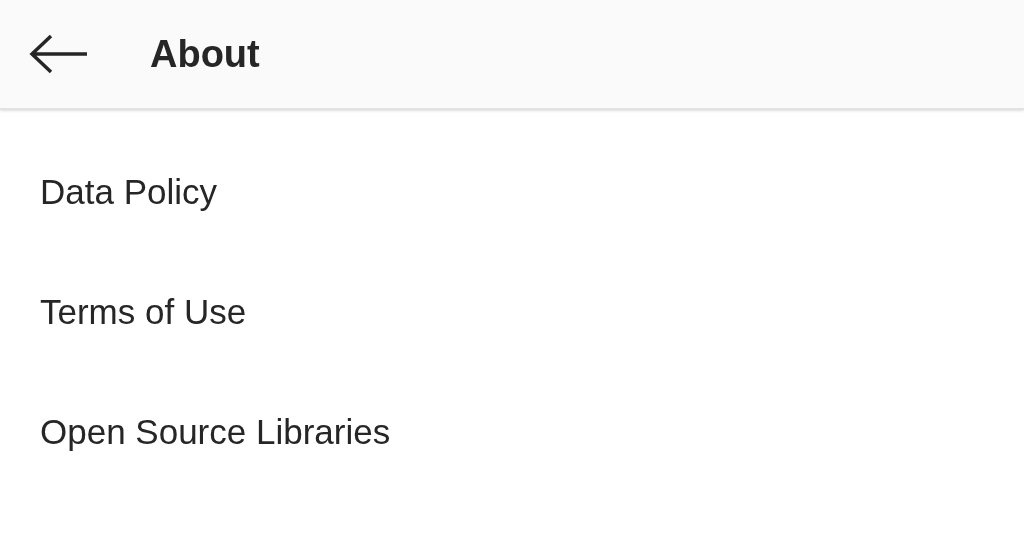 Image resolution: width=1024 pixels, height=540 pixels. Describe the element at coordinates (205, 54) in the screenshot. I see `page-title: About` at that location.